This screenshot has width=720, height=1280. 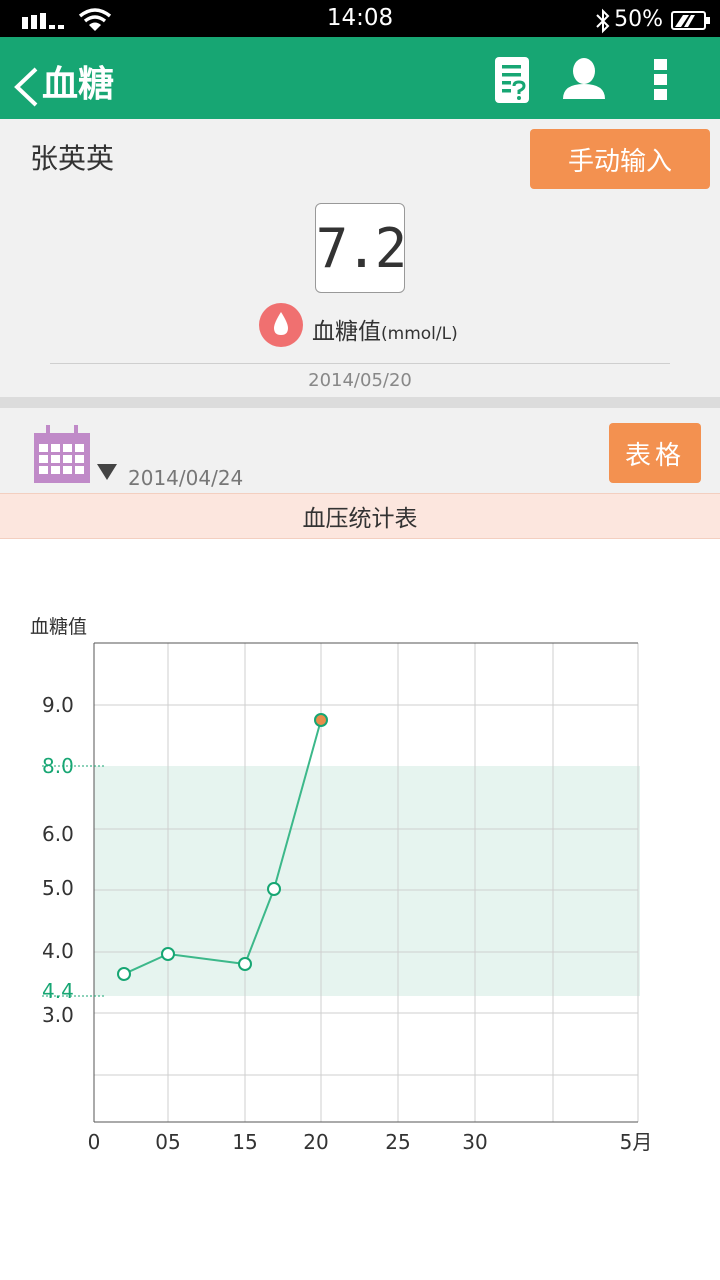 I want to click on value-unit: (mmol/L), so click(x=419, y=334).